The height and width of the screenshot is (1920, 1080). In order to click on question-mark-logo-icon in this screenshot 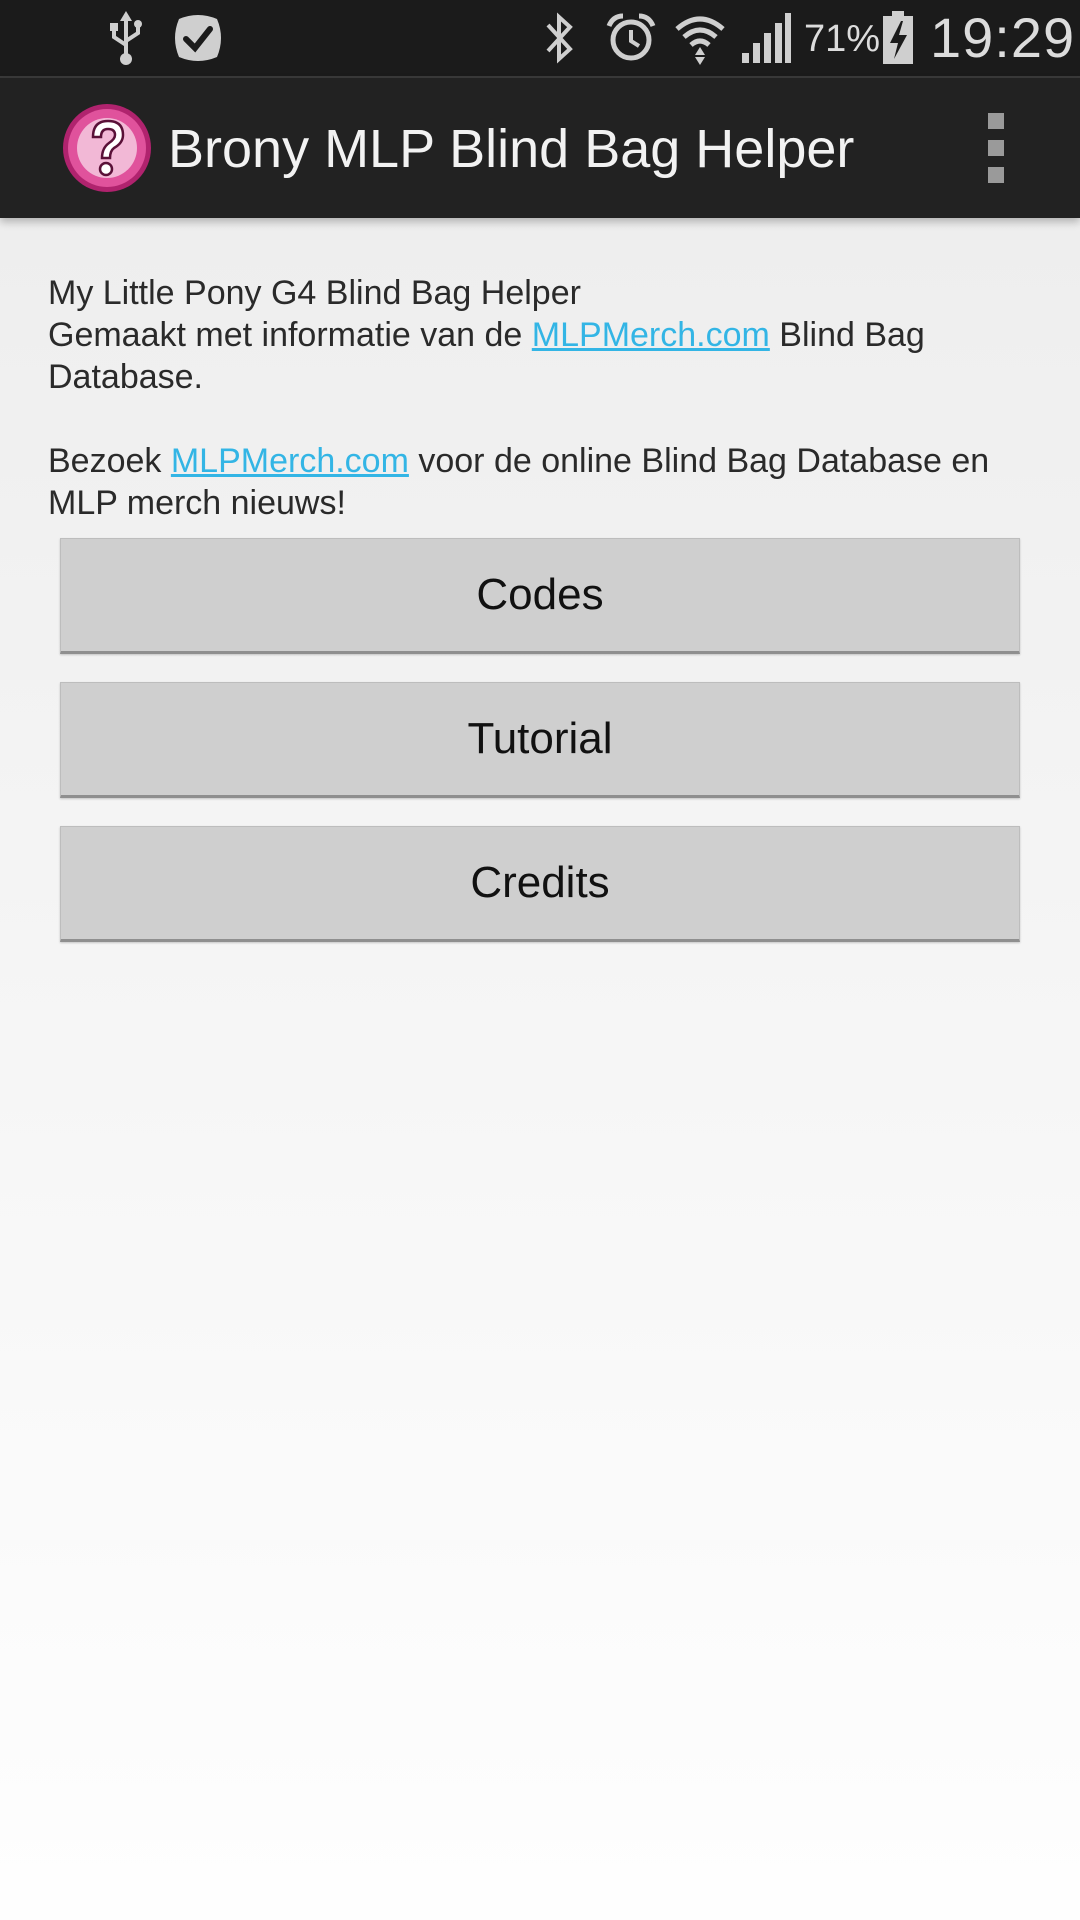, I will do `click(107, 148)`.